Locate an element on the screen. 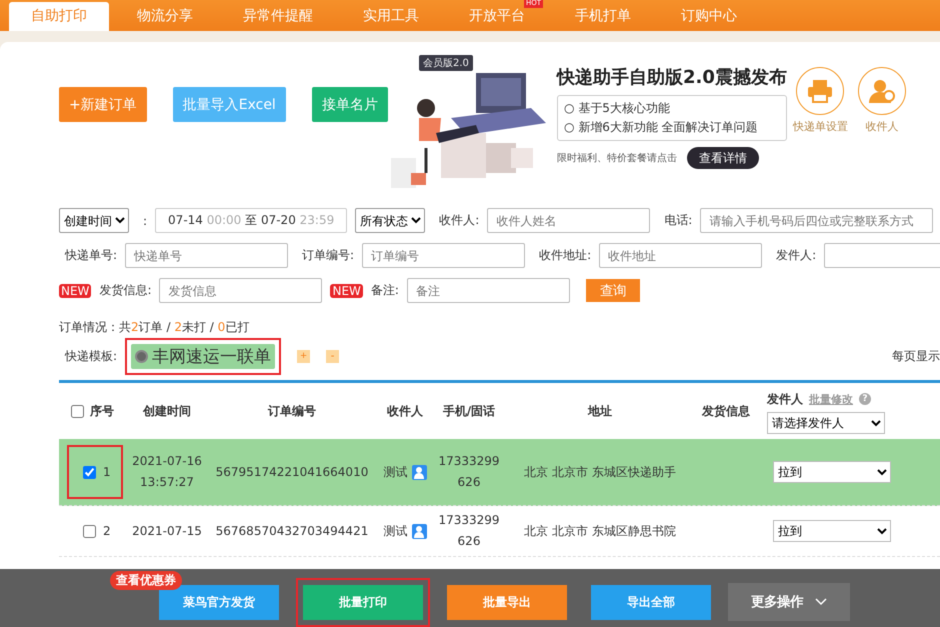 The height and width of the screenshot is (627, 940). template-label: 快递模板: is located at coordinates (91, 356).